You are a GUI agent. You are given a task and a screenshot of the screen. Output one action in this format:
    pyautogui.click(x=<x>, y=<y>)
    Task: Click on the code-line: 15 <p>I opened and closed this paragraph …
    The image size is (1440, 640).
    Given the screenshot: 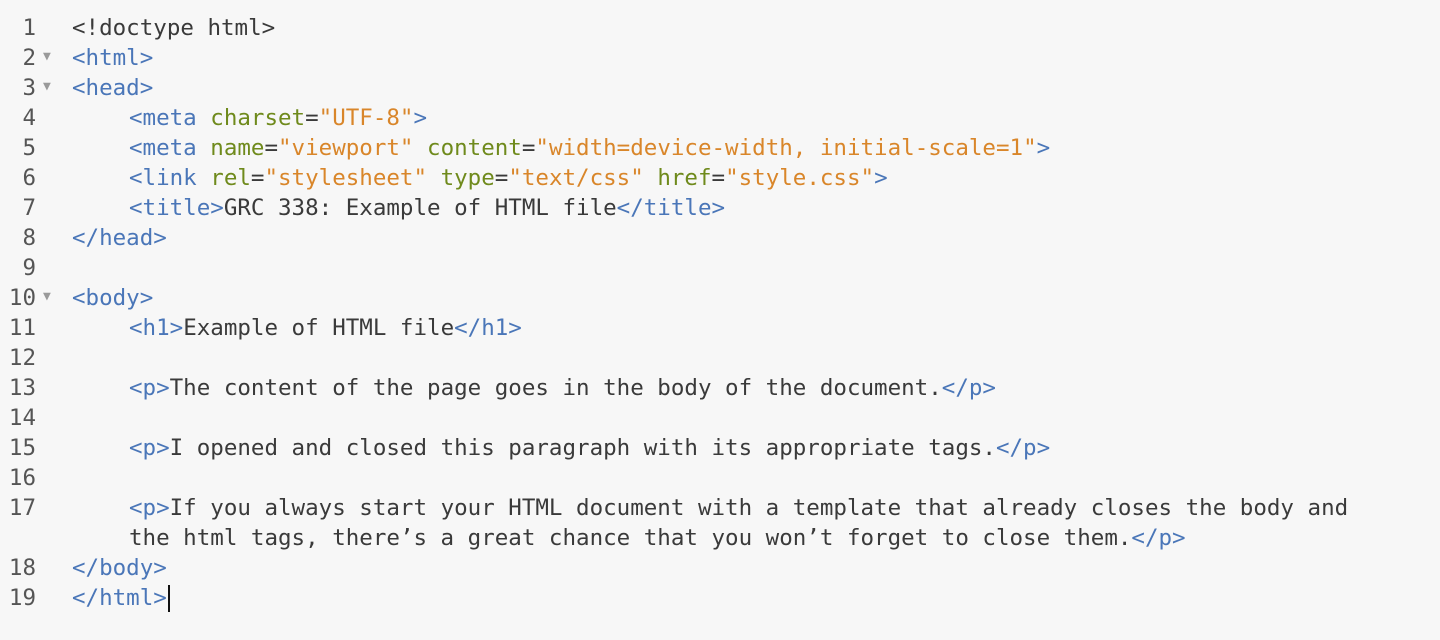 What is the action you would take?
    pyautogui.click(x=720, y=448)
    